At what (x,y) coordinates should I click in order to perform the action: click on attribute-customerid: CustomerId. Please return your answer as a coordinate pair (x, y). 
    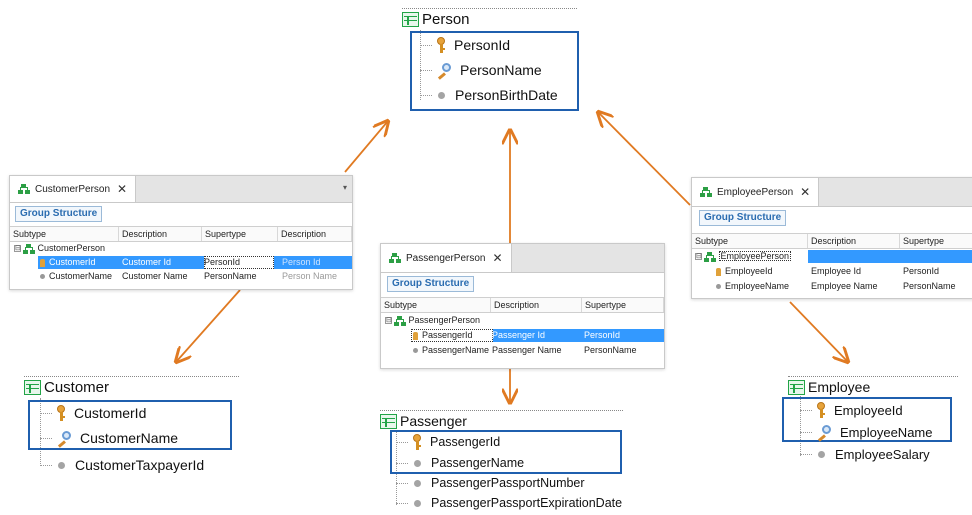
    Looking at the image, I should click on (93, 413).